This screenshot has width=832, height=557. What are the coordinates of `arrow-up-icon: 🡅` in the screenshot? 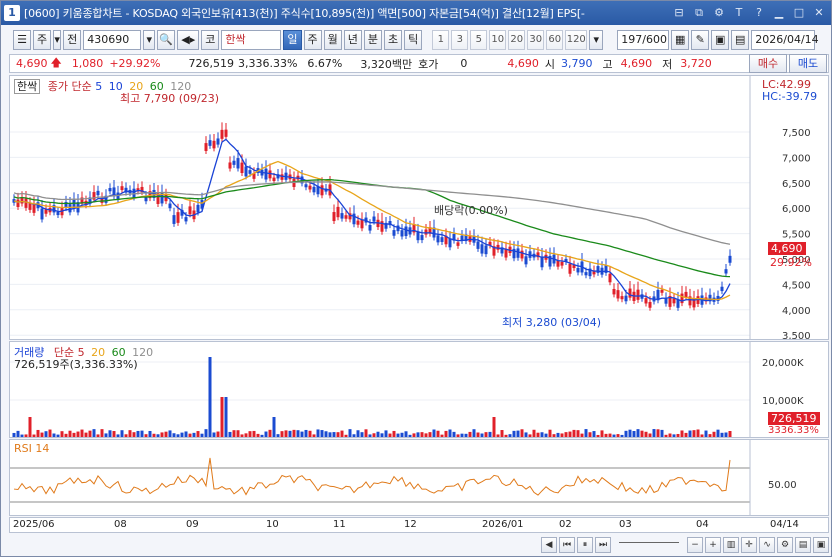 It's located at (56, 62).